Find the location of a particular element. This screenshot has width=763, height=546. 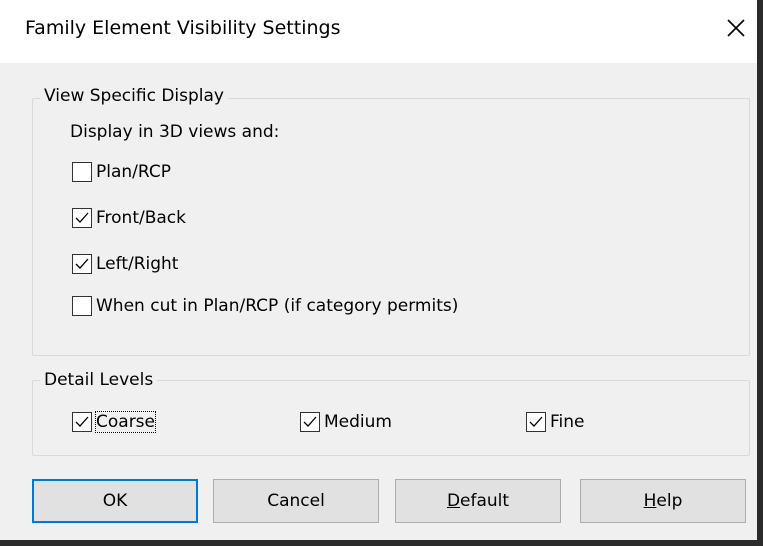

checkbox-left-right: Left/Right is located at coordinates (125, 264).